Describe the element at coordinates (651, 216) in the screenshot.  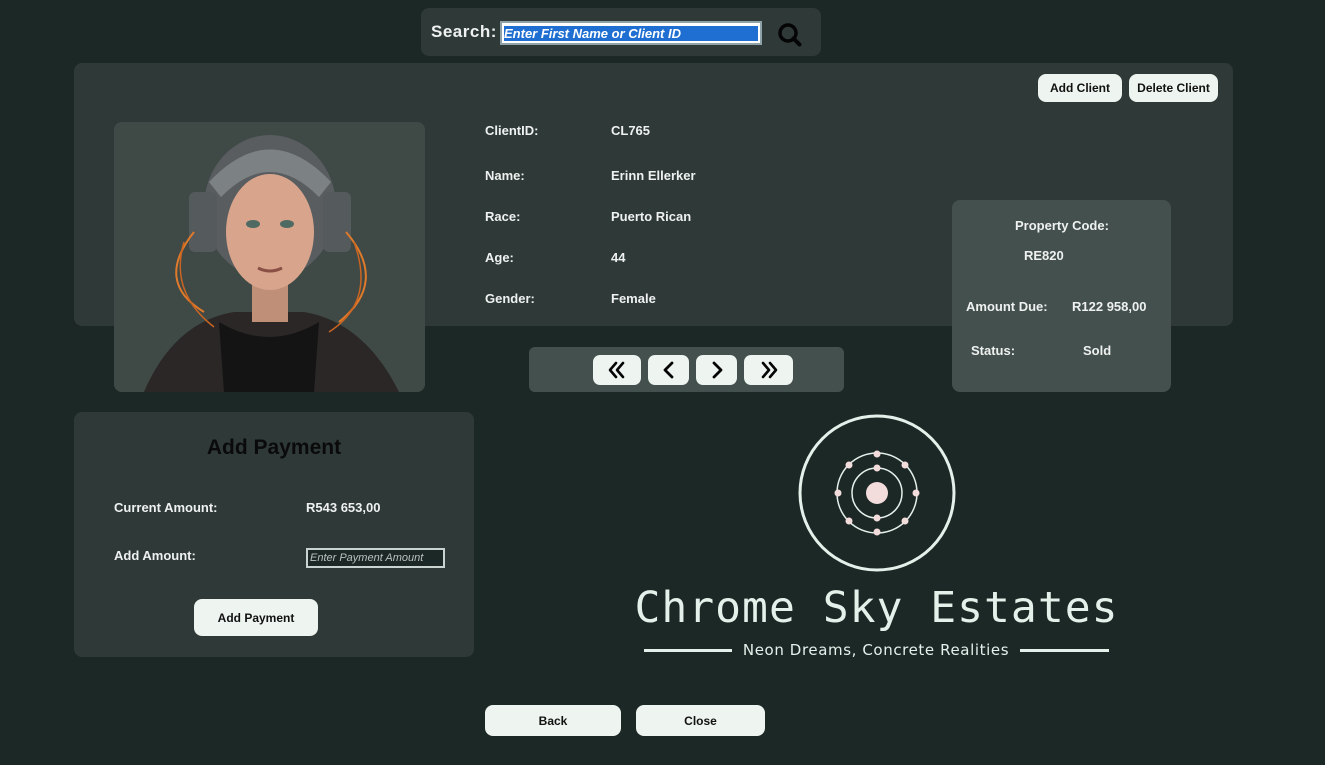
I see `race-value: Puerto Rican` at that location.